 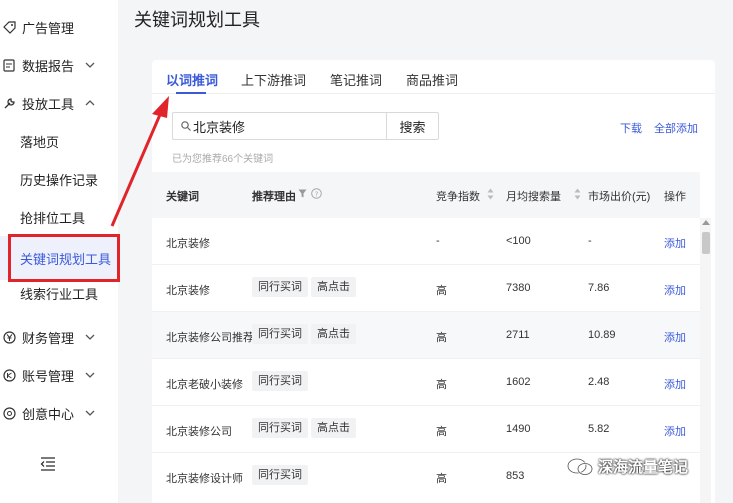 What do you see at coordinates (518, 335) in the screenshot?
I see `row-monthly-search: 2711` at bounding box center [518, 335].